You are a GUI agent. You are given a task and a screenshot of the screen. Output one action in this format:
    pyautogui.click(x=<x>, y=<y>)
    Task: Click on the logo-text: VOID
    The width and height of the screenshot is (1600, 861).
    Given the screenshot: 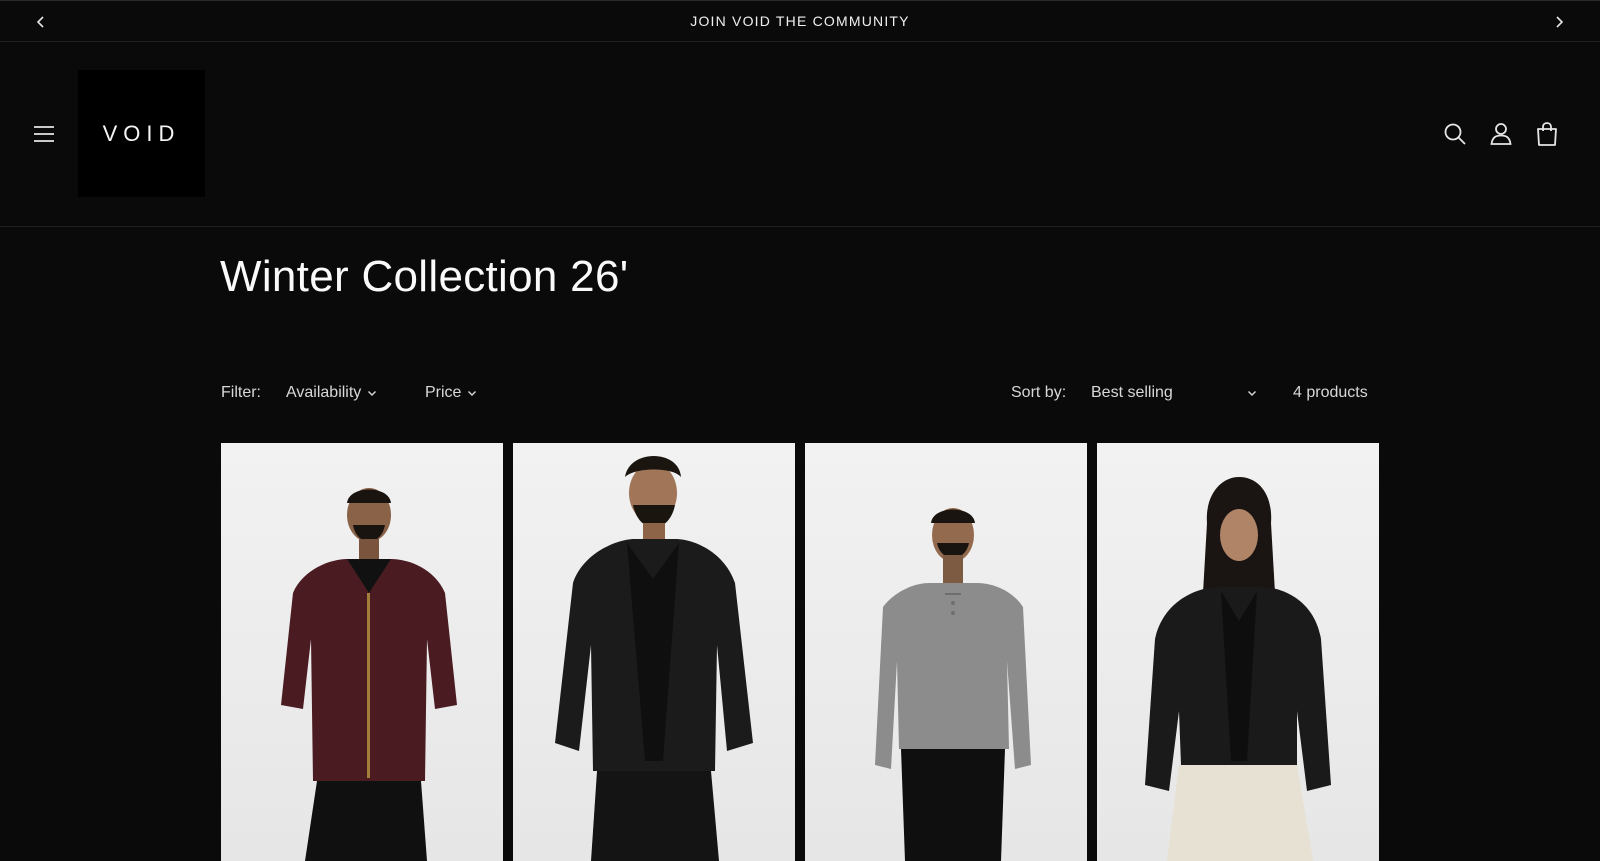 What is the action you would take?
    pyautogui.click(x=141, y=133)
    